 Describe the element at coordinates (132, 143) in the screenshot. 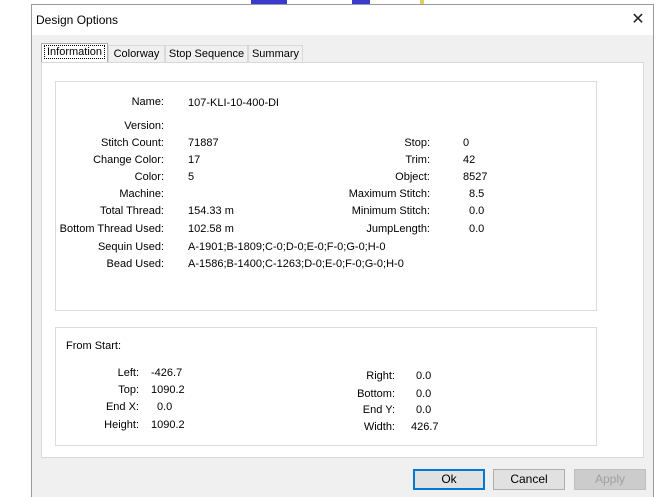

I see `stitch-count-label: Stitch Count:` at that location.